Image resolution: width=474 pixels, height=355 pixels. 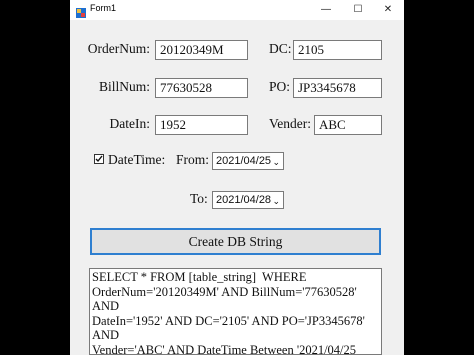 What do you see at coordinates (358, 10) in the screenshot?
I see `maximize-button: ☐` at bounding box center [358, 10].